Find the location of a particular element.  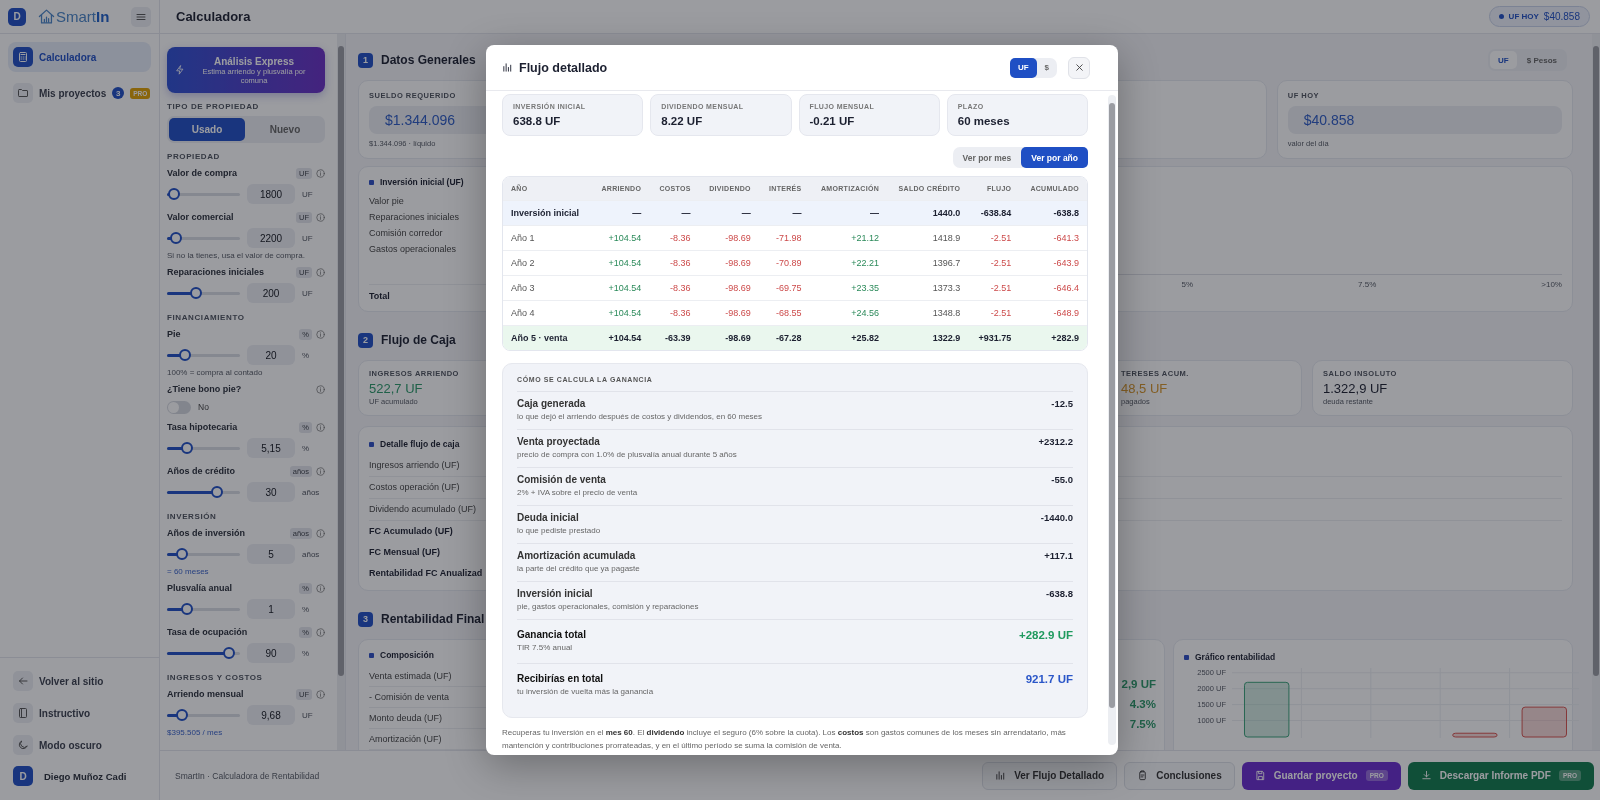

field-label: Valor comercial is located at coordinates (200, 217).